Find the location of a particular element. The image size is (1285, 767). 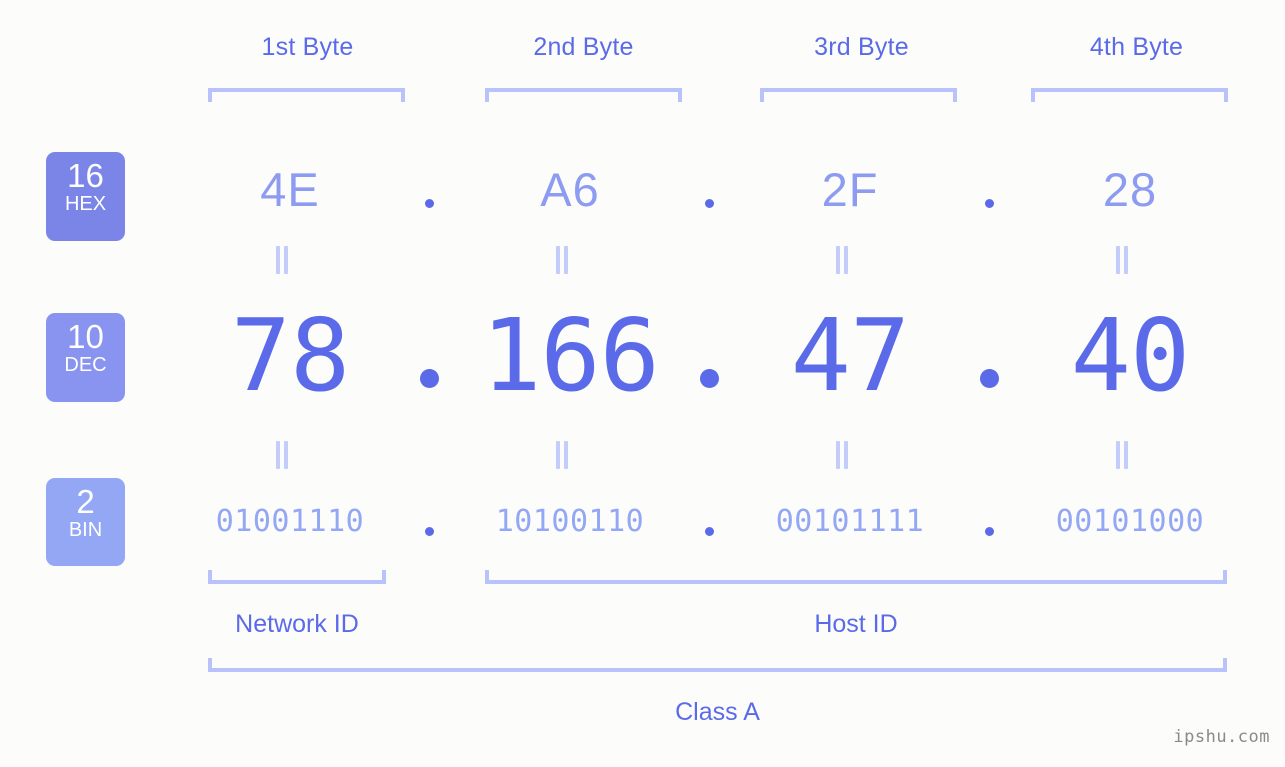

hex-octet-1: 4E is located at coordinates (292, 190).